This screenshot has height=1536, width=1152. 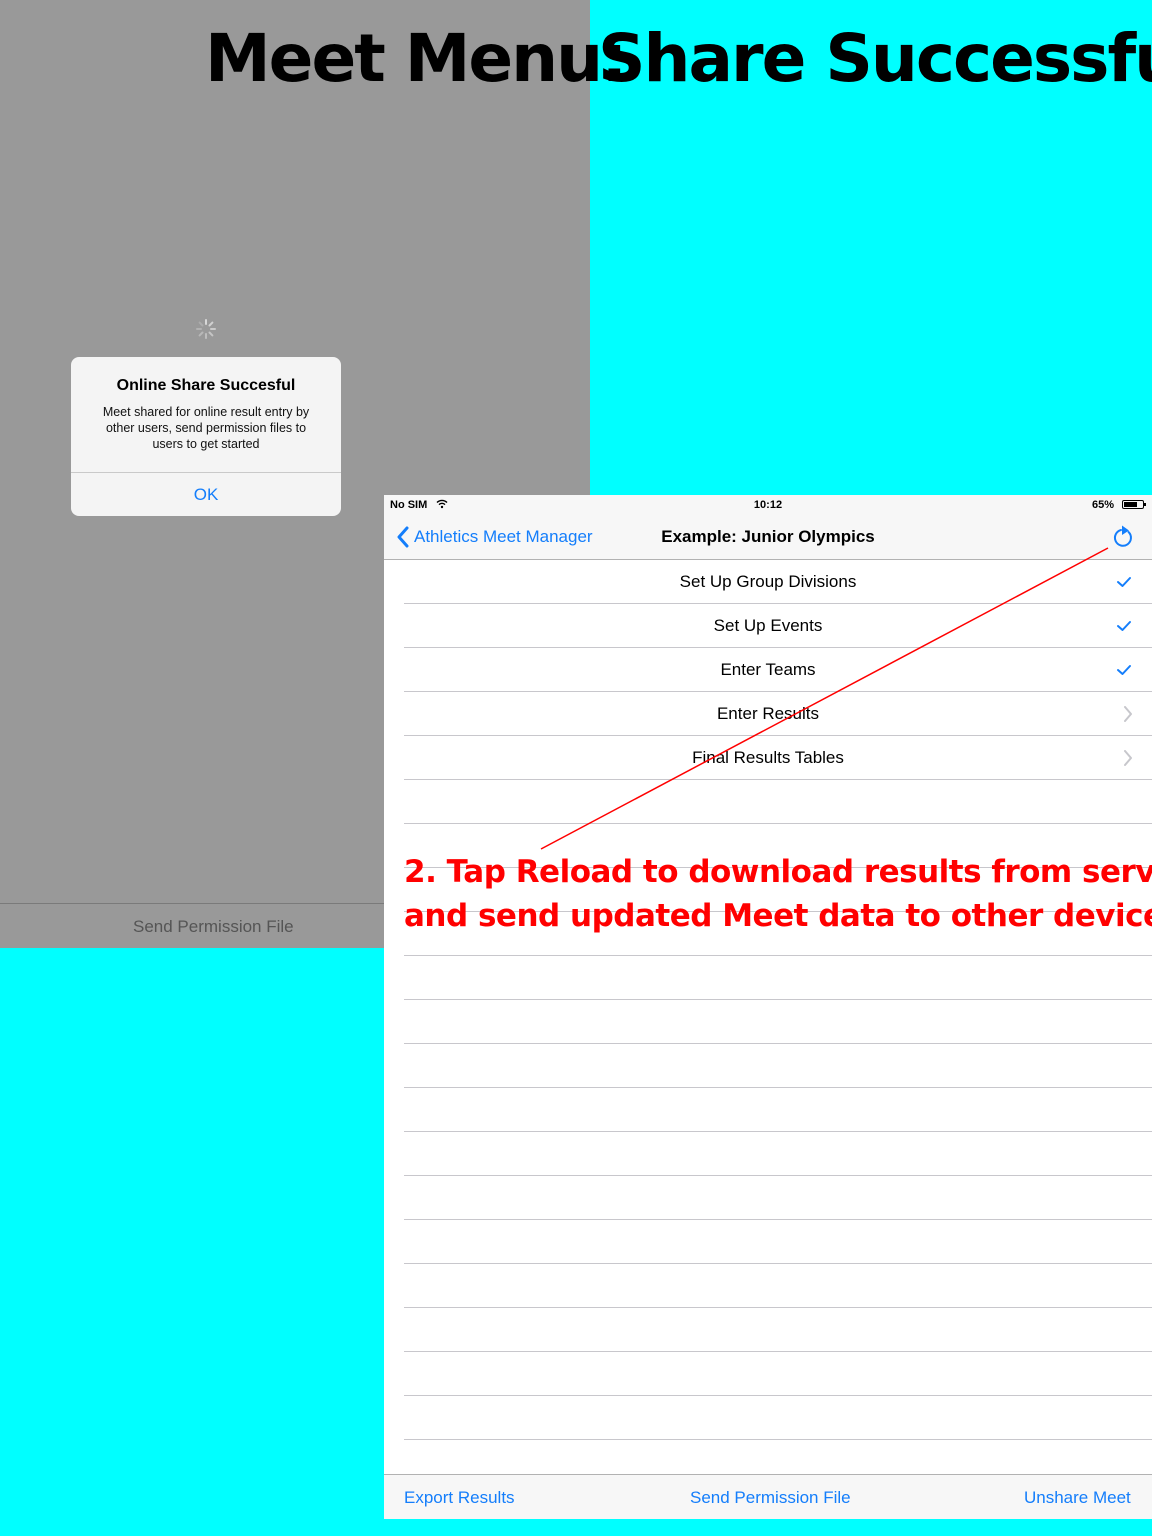 I want to click on status-bar: No SIM 10:12 65%, so click(x=768, y=505).